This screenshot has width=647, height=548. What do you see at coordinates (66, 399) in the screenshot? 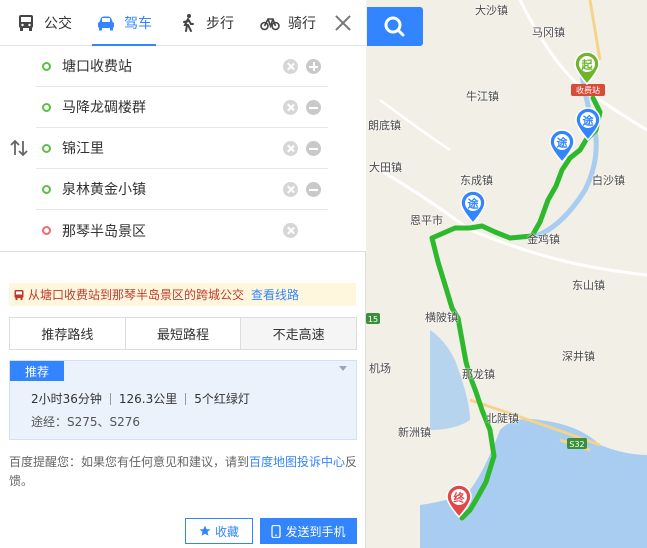
I see `route-time: 2小时36分钟` at bounding box center [66, 399].